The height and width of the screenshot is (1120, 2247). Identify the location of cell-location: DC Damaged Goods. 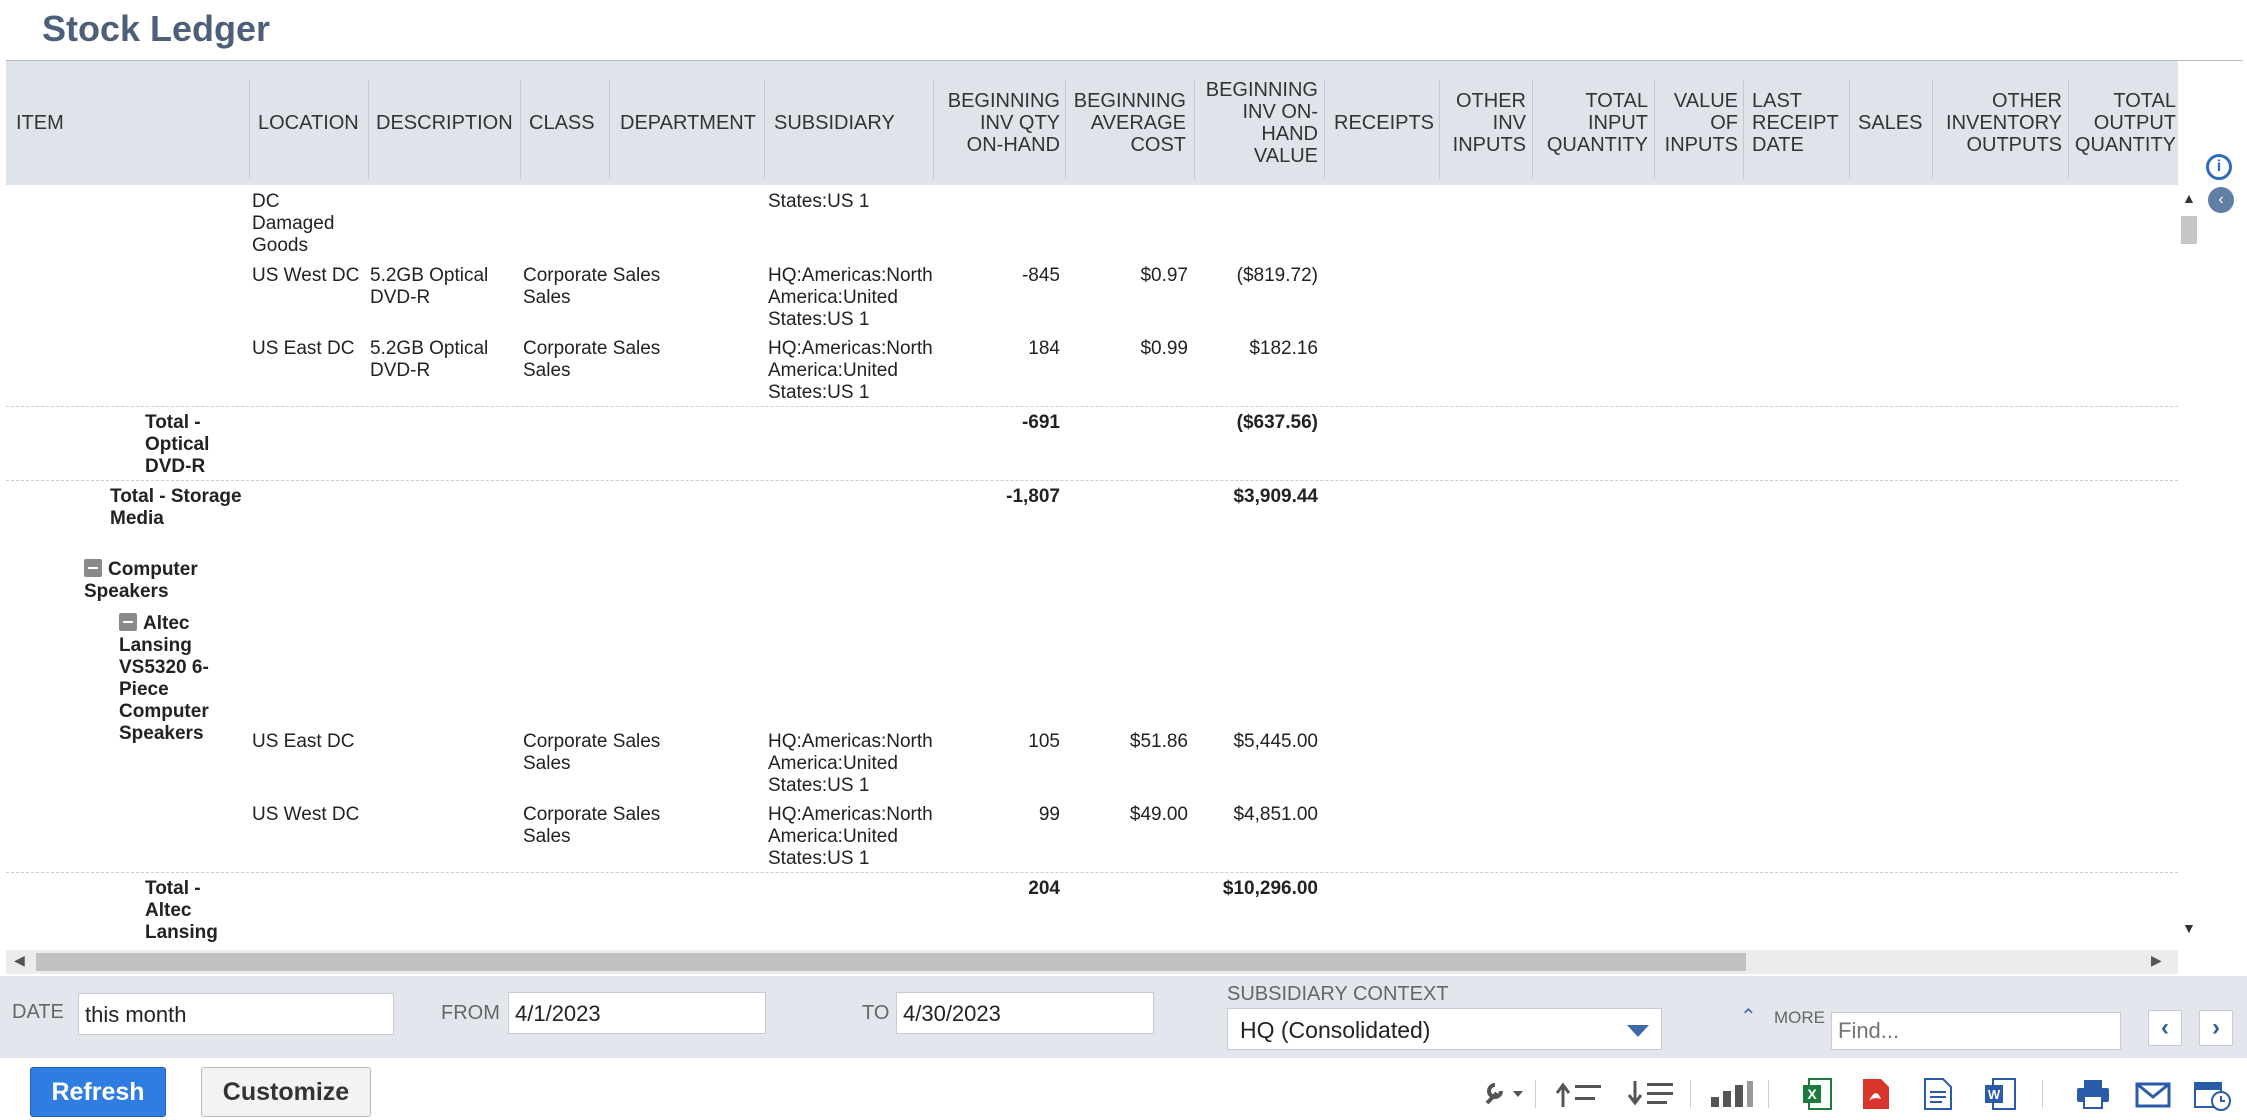
(293, 223).